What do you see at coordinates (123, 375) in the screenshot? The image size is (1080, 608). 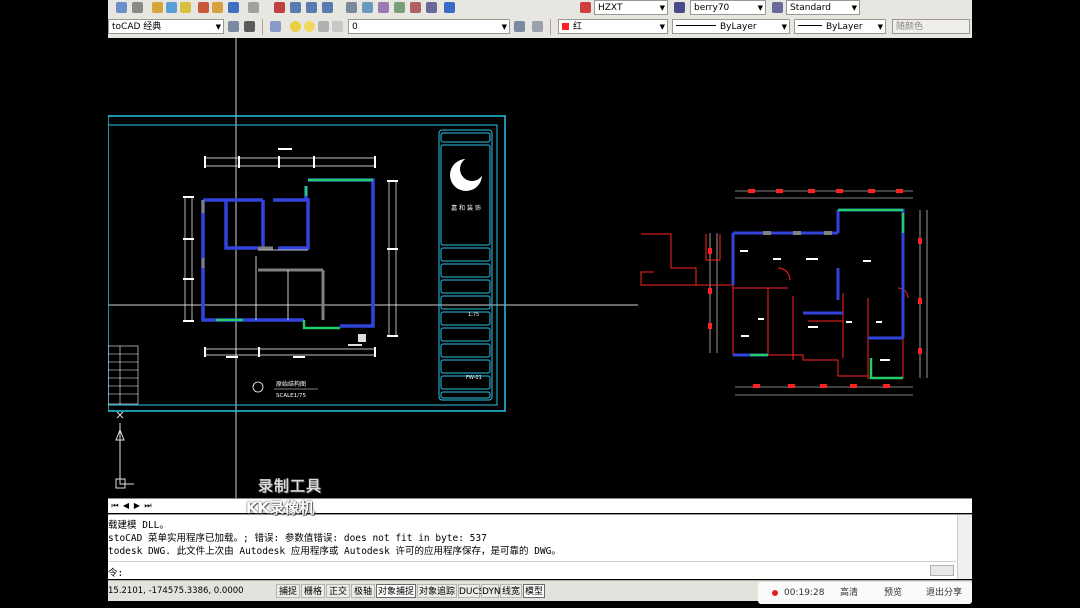 I see `legend-table` at bounding box center [123, 375].